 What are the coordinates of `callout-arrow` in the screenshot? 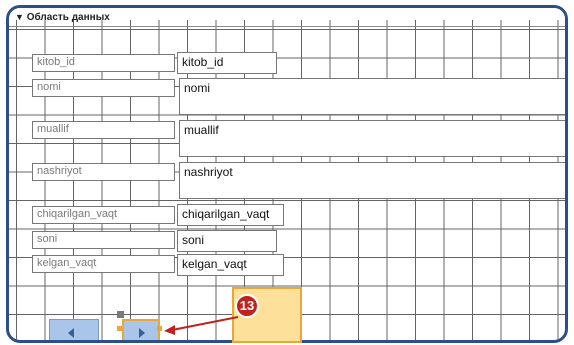 It's located at (201, 325).